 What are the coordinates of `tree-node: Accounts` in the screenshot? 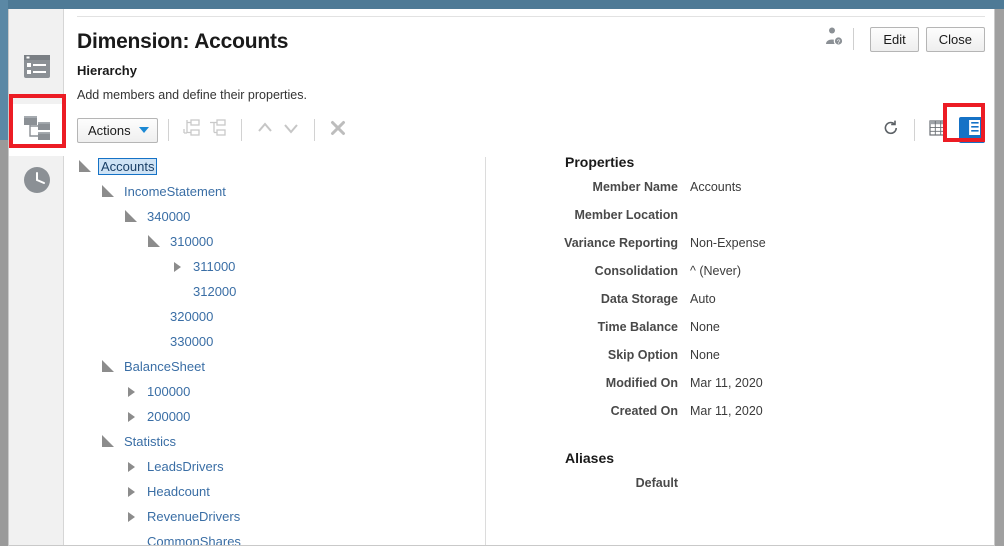 It's located at (281, 166).